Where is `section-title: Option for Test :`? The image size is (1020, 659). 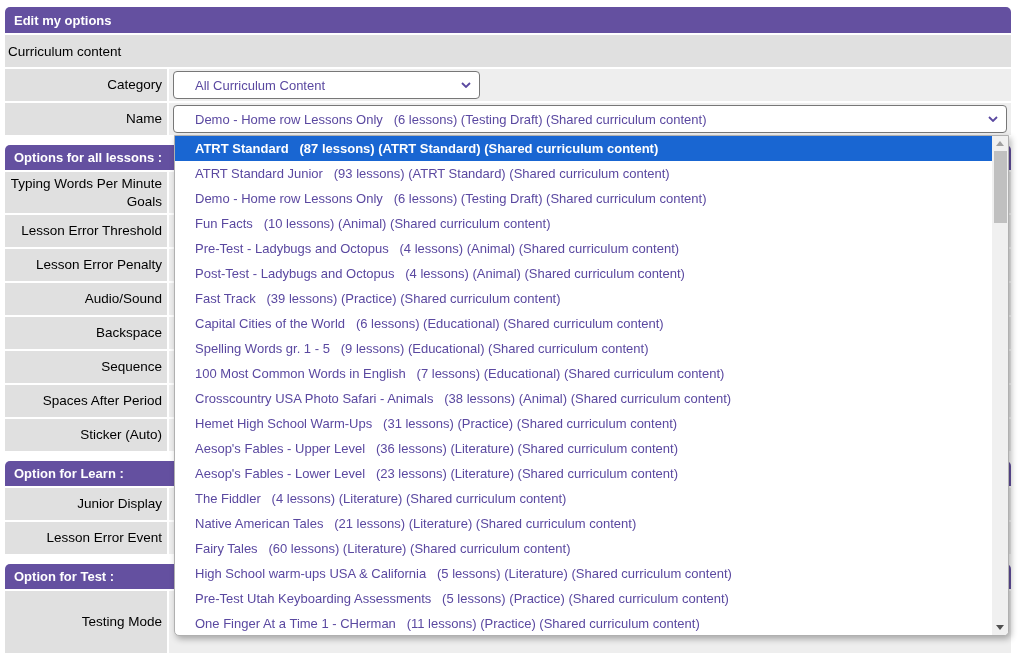 section-title: Option for Test : is located at coordinates (64, 576).